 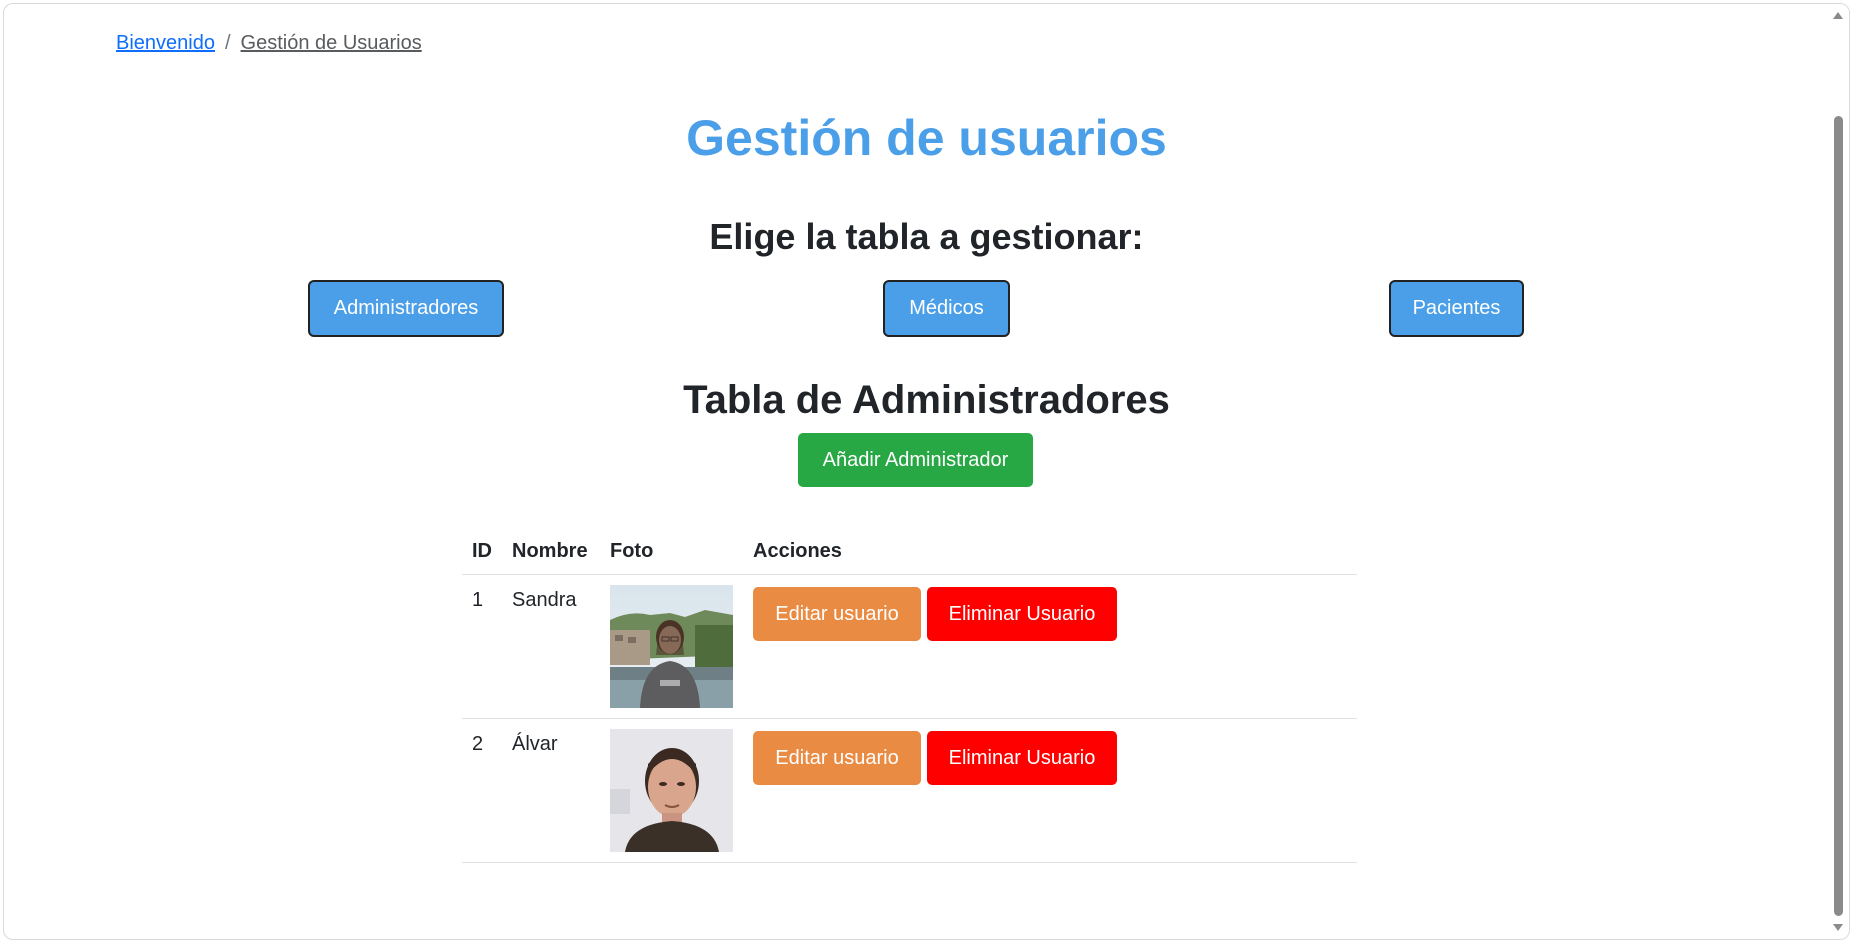 I want to click on medicos-button: Médicos, so click(x=946, y=308).